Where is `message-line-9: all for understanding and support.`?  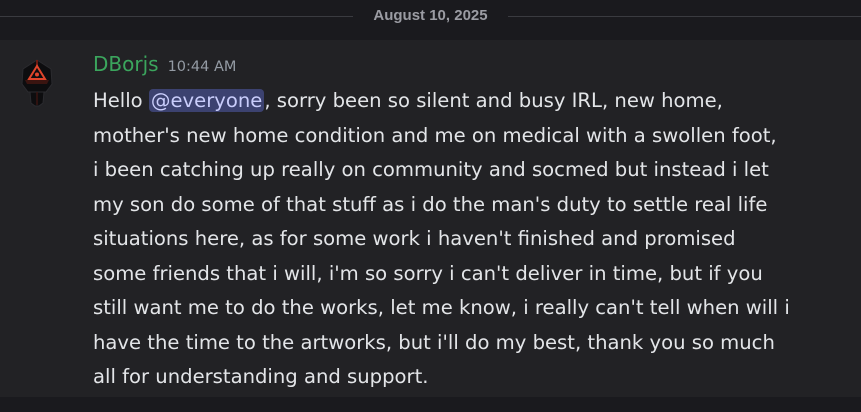
message-line-9: all for understanding and support. is located at coordinates (261, 376).